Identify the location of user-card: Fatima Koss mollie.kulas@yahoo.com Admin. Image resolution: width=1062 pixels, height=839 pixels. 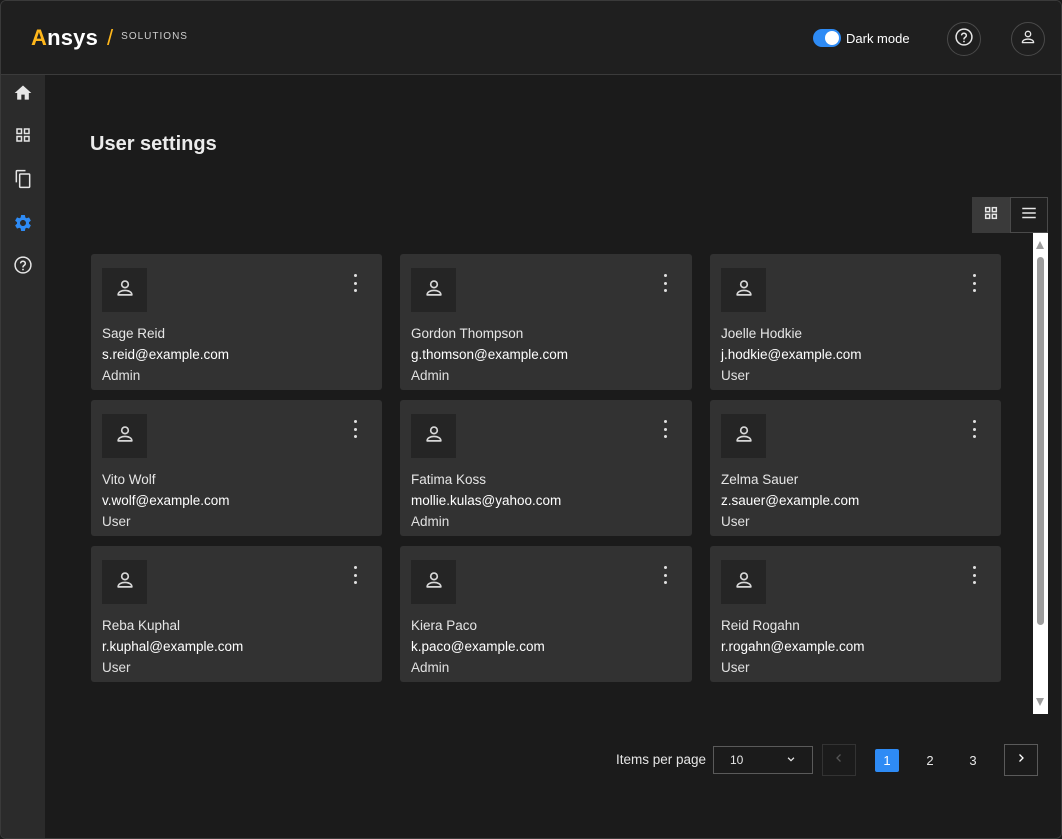
(546, 468).